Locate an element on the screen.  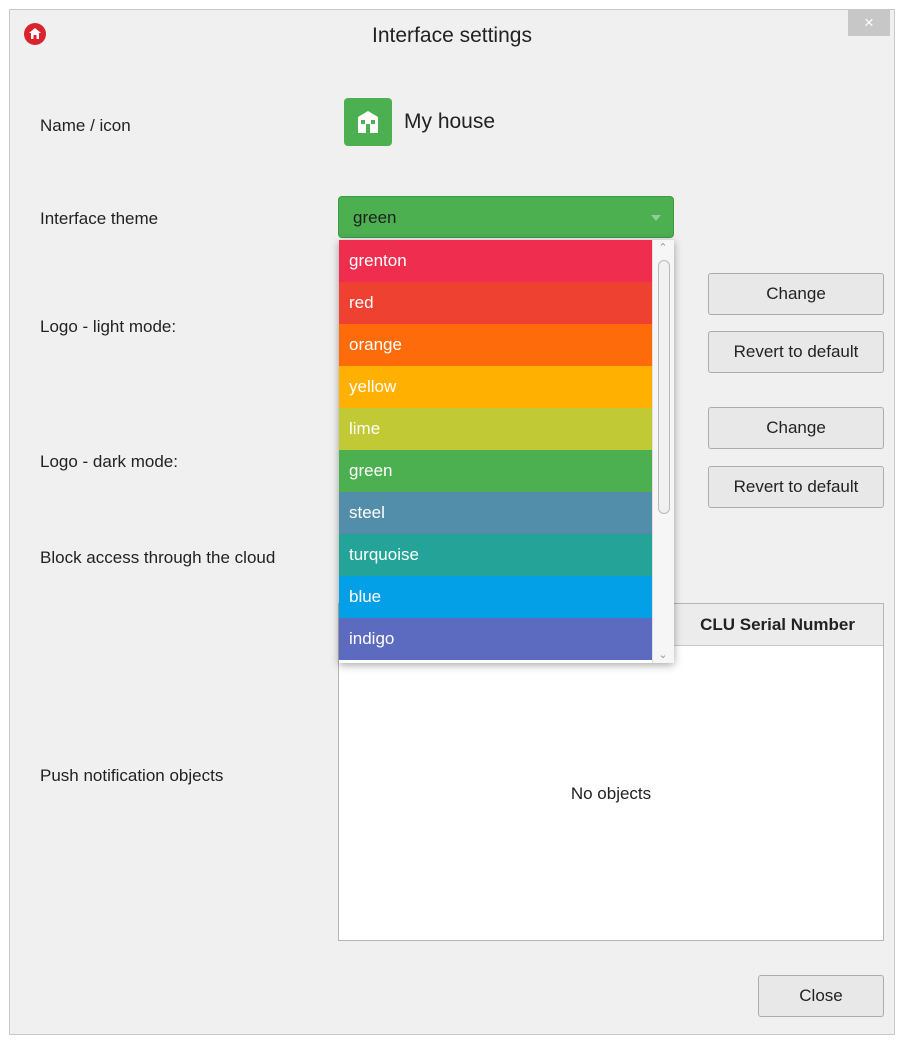
revert-logo-light-button: Revert to default is located at coordinates (796, 352).